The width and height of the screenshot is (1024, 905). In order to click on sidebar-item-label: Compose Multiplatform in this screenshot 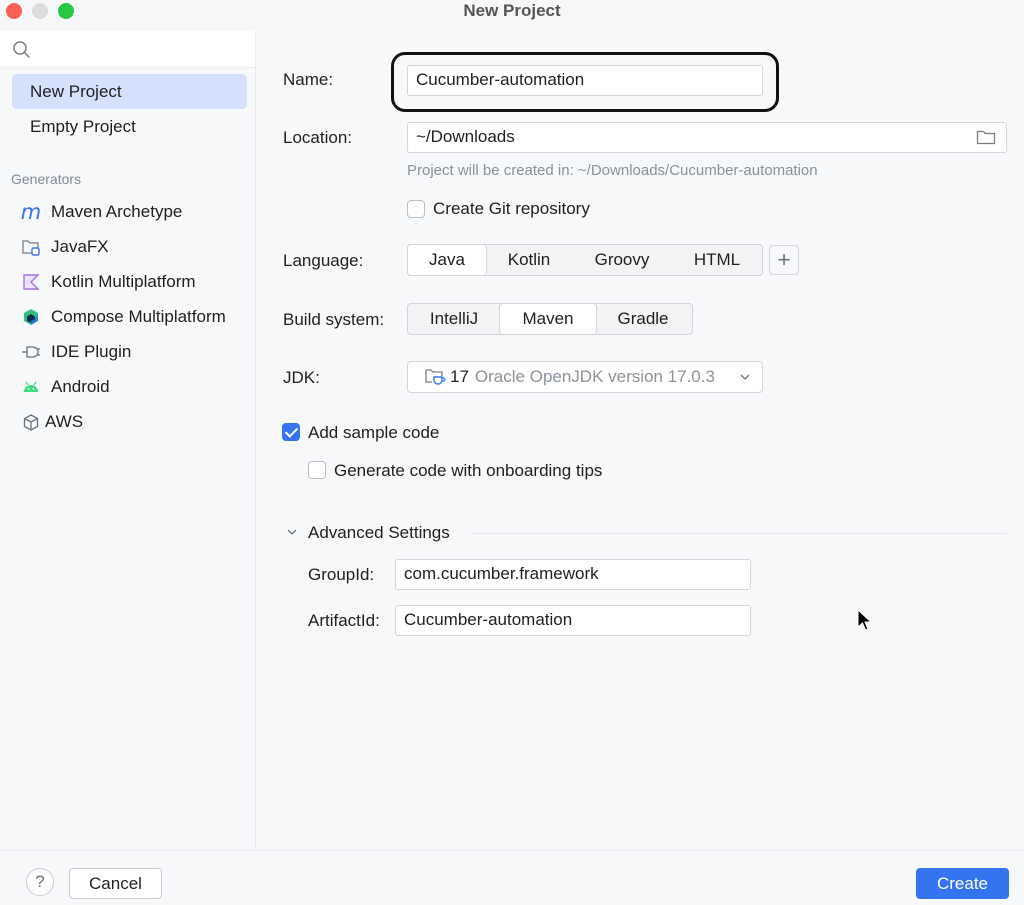, I will do `click(138, 316)`.